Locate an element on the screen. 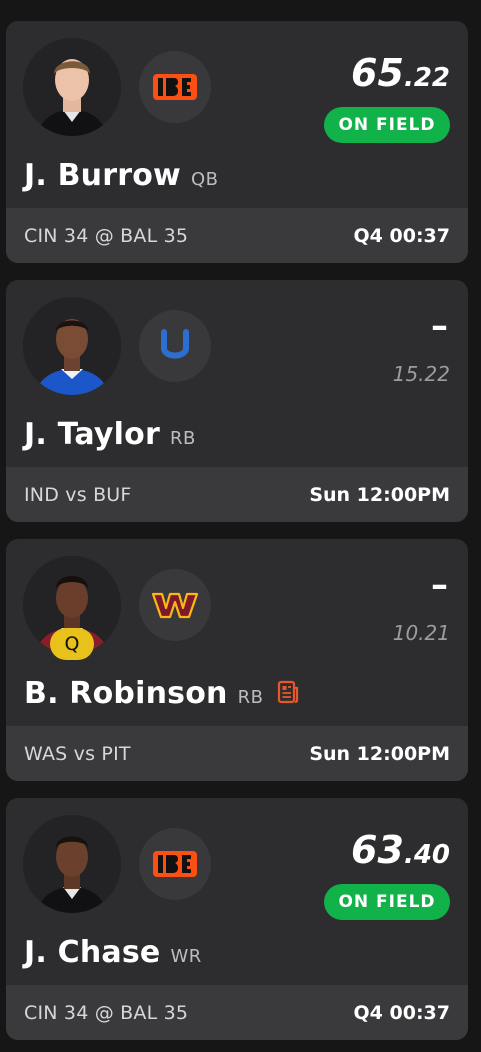  fantasy-score: 63.40 is located at coordinates (400, 850).